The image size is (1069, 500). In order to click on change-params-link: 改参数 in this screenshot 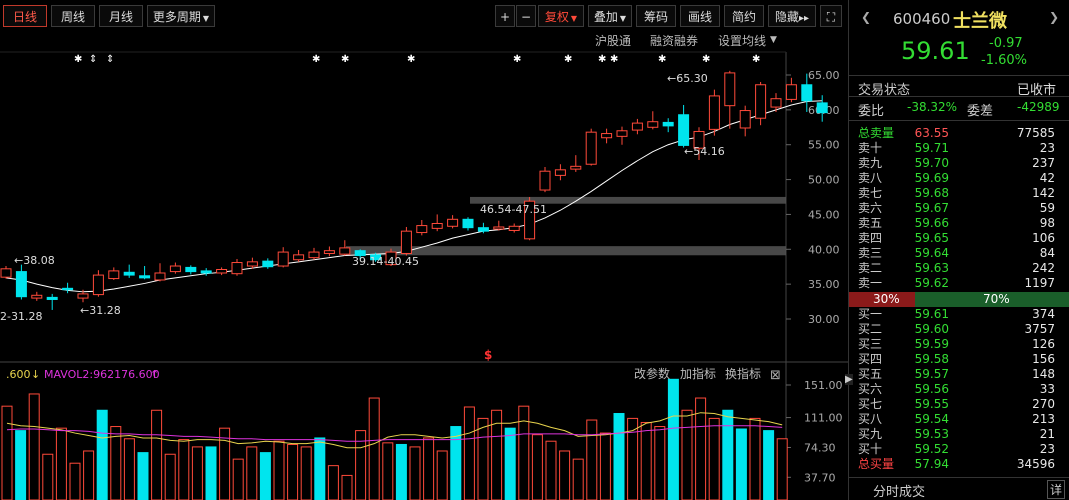, I will do `click(652, 373)`.